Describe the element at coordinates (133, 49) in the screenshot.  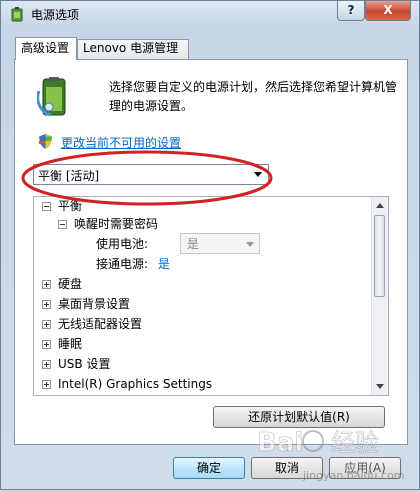
I see `tab-lenovo-power-management: Lenovo 电源管理` at that location.